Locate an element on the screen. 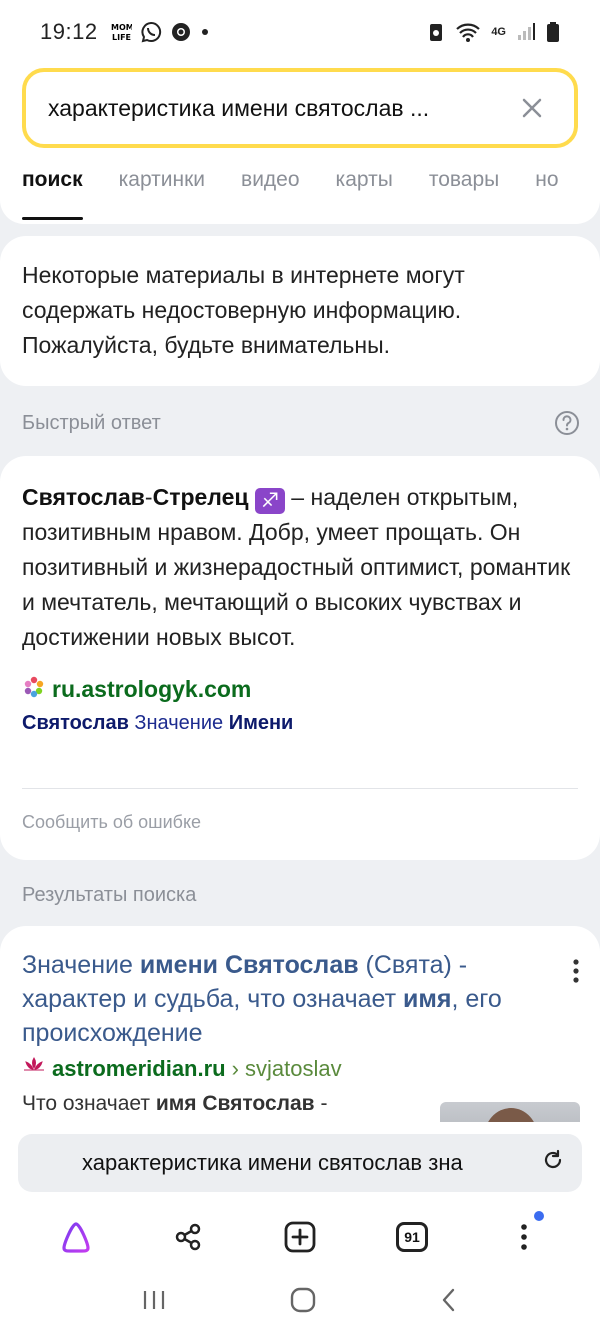 The height and width of the screenshot is (1332, 600). snippet-part: имя Святослав is located at coordinates (235, 1103).